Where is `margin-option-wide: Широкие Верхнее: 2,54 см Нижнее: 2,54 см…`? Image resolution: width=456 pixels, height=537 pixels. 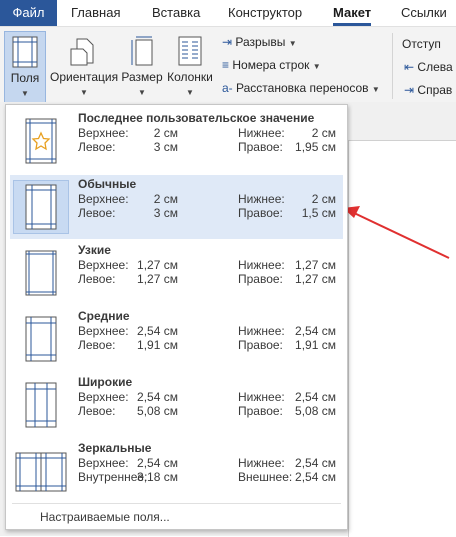 margin-option-wide: Широкие Верхнее: 2,54 см Нижнее: 2,54 см… is located at coordinates (176, 405).